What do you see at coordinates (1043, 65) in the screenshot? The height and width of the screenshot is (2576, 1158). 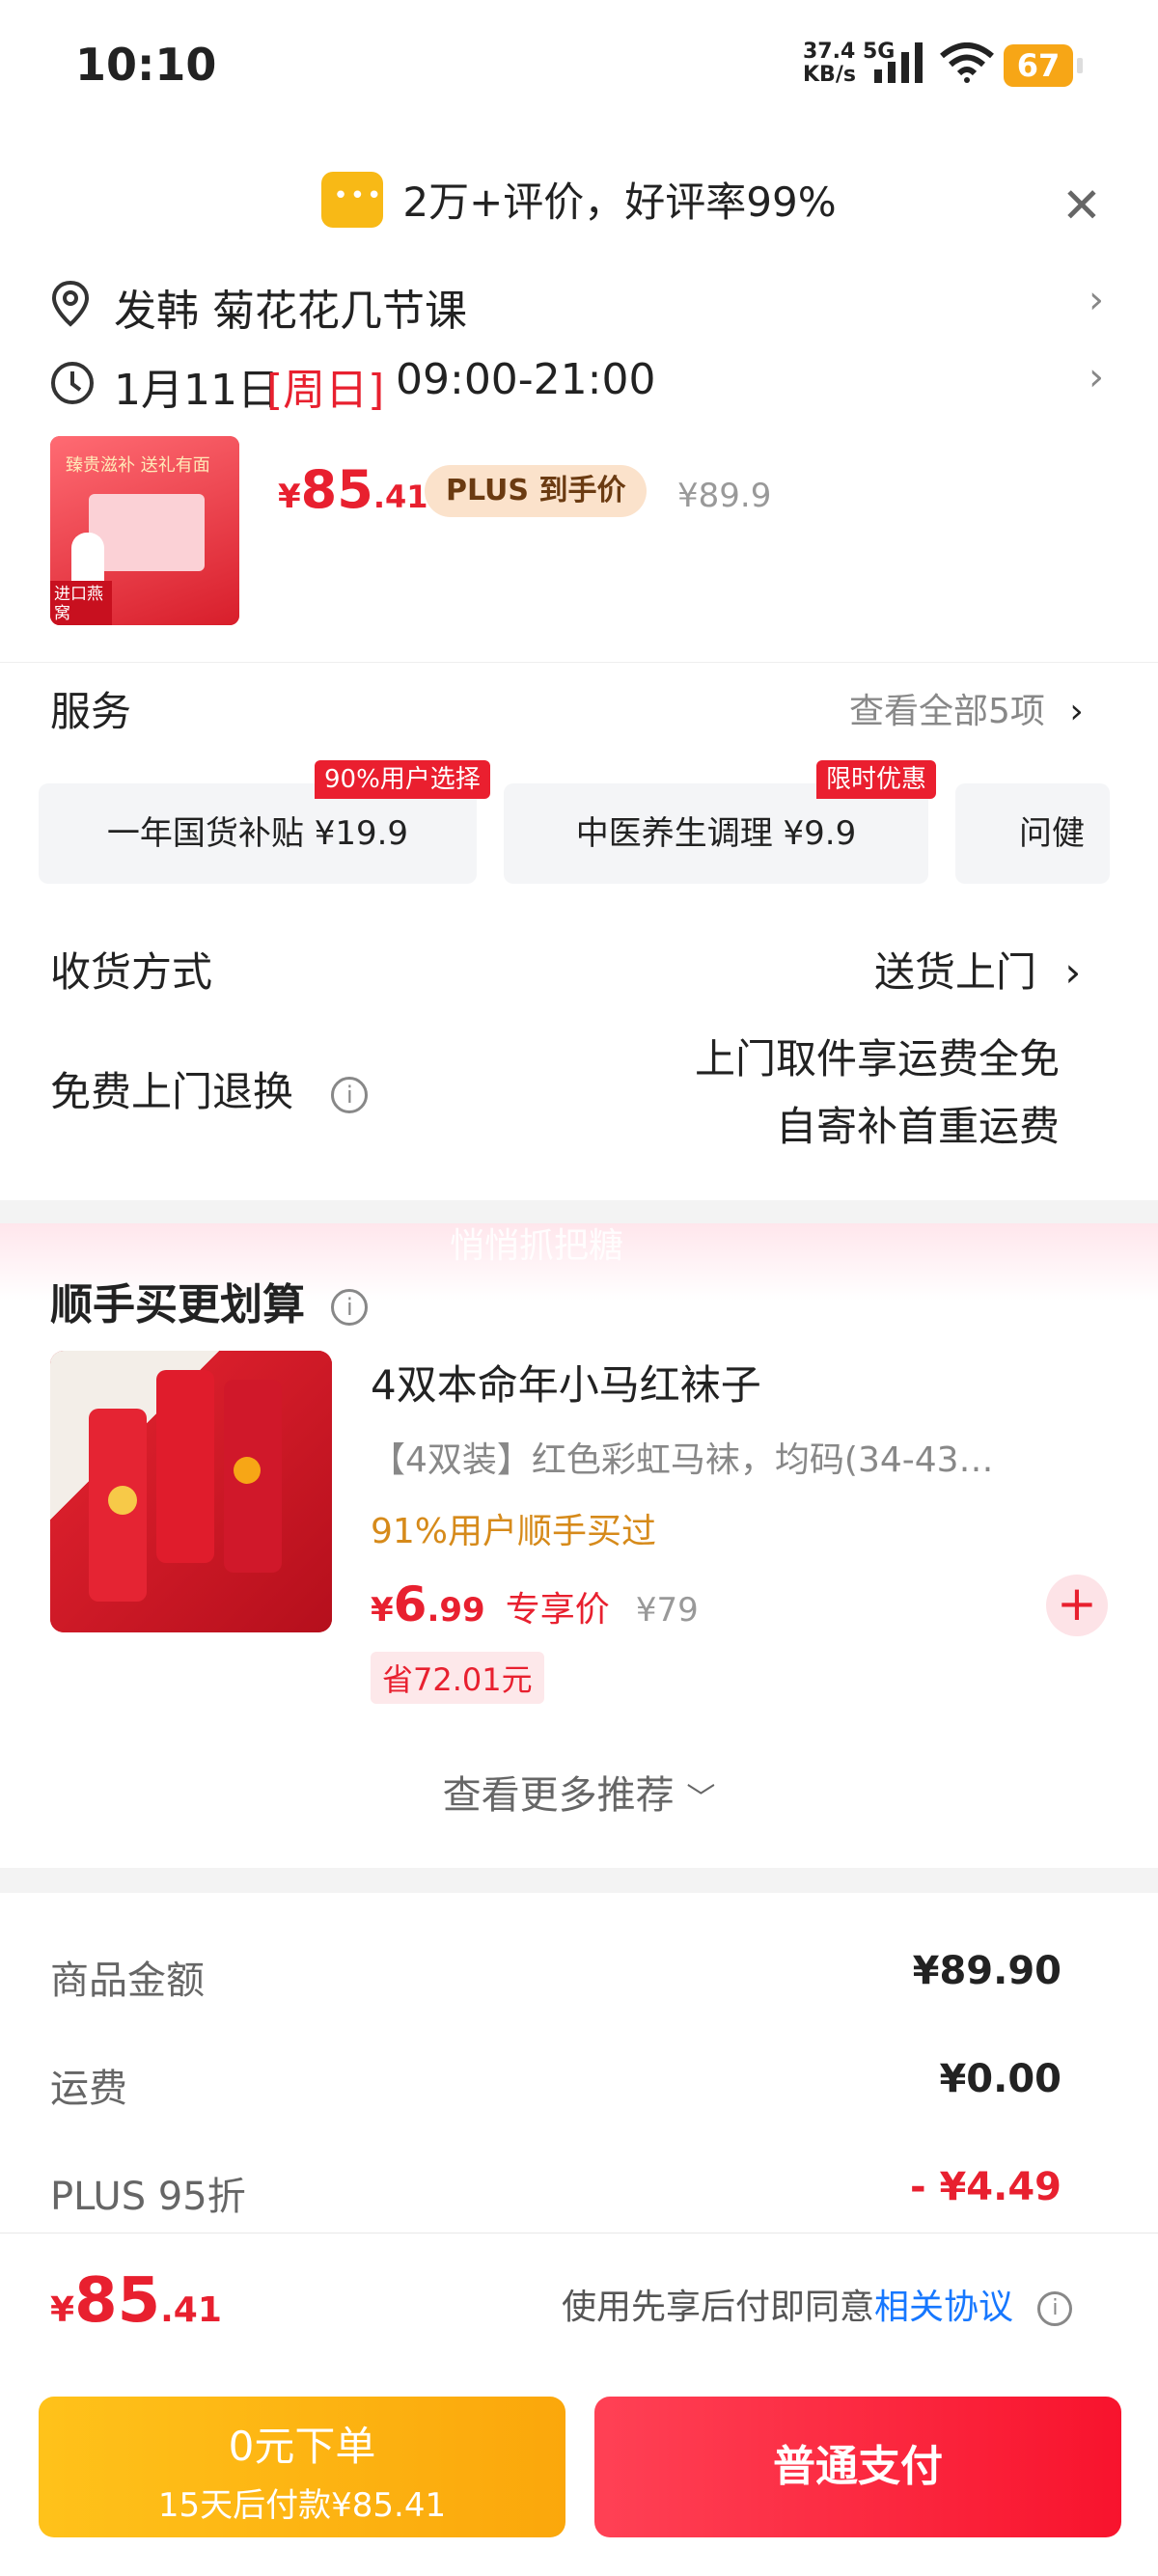 I see `battery-indicator: 67` at bounding box center [1043, 65].